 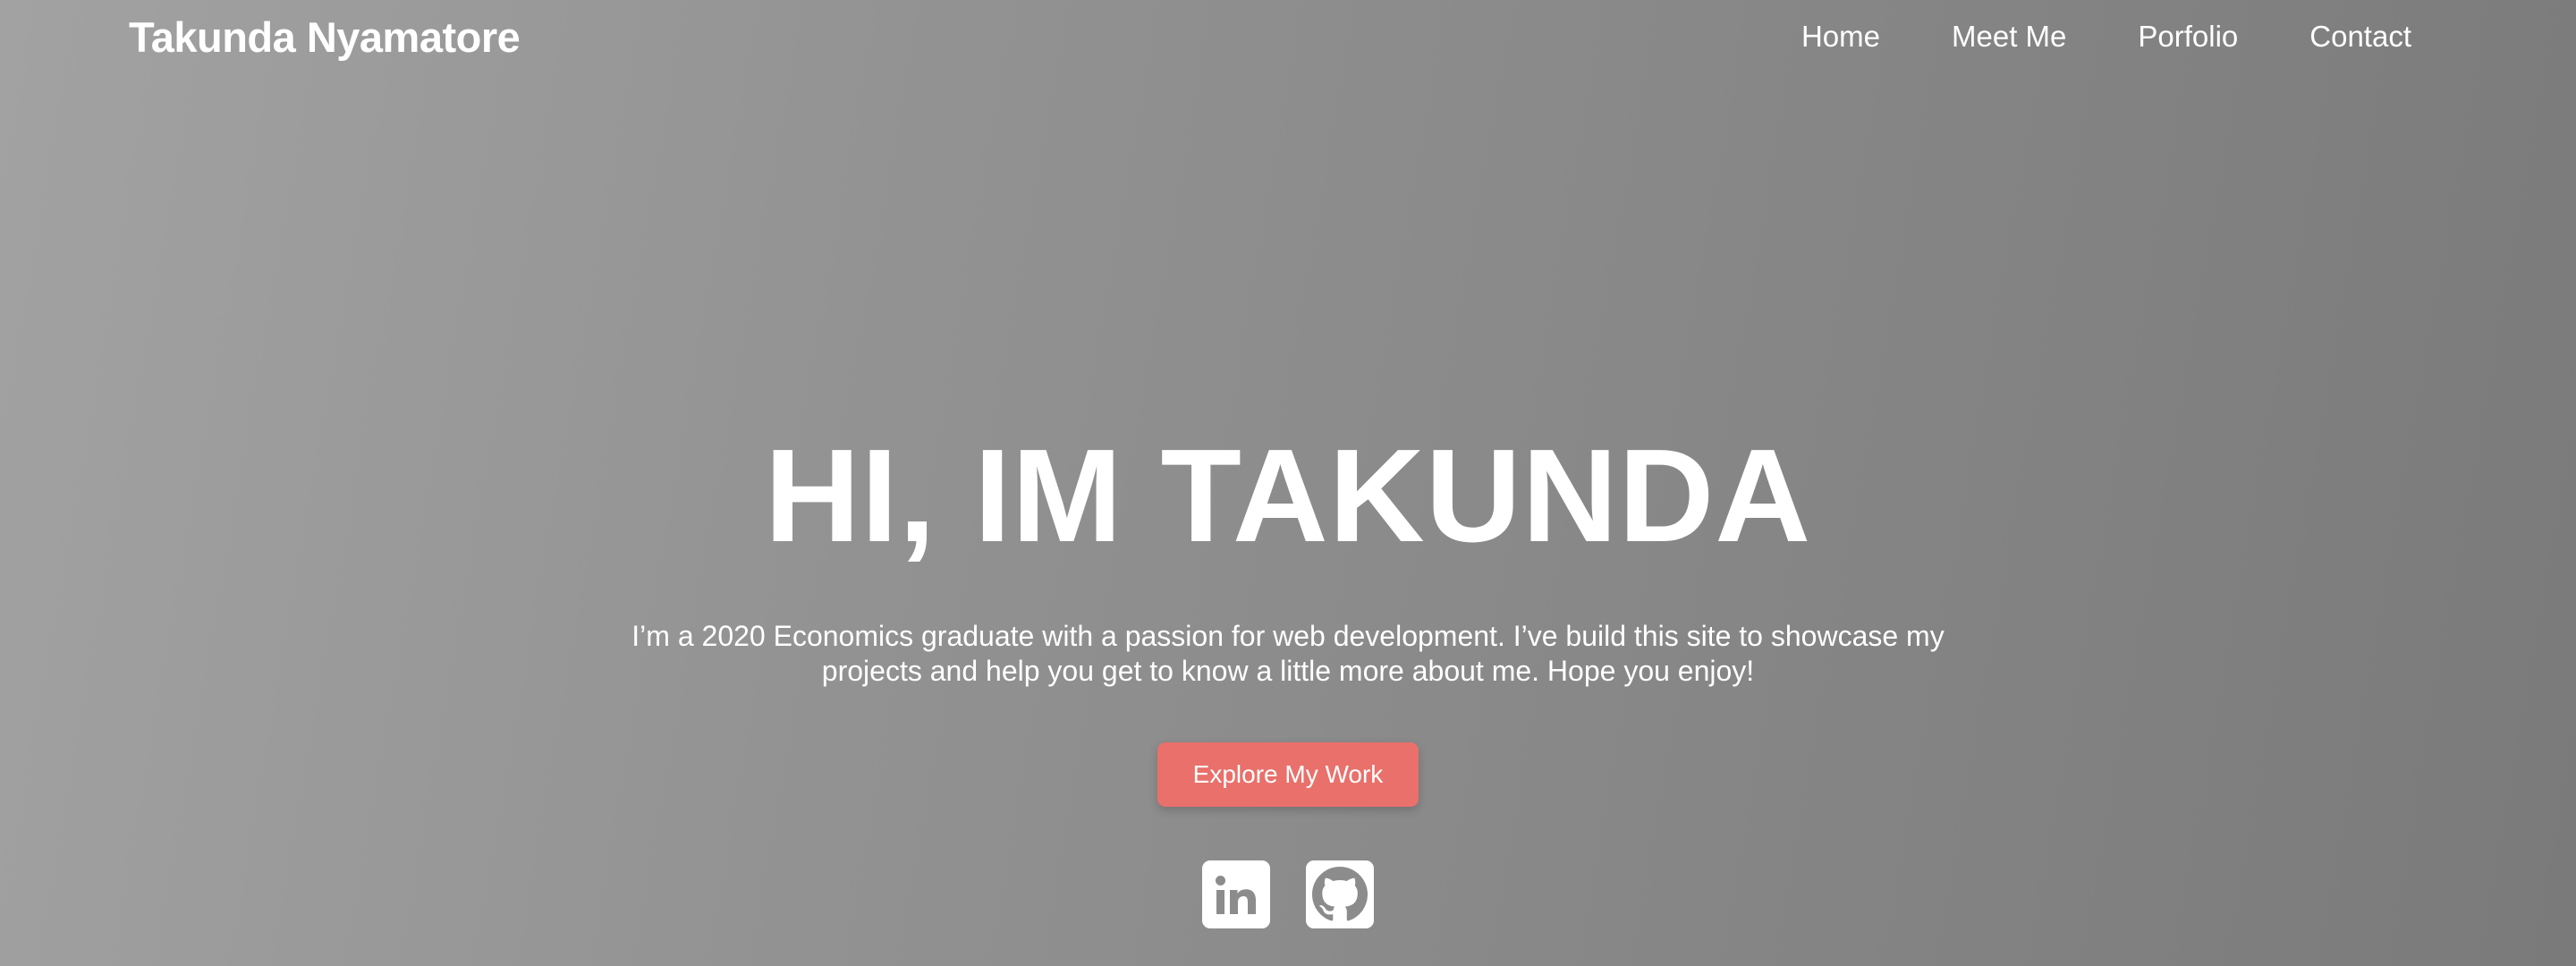 What do you see at coordinates (2188, 37) in the screenshot?
I see `nav-link-portfolio: Porfolio` at bounding box center [2188, 37].